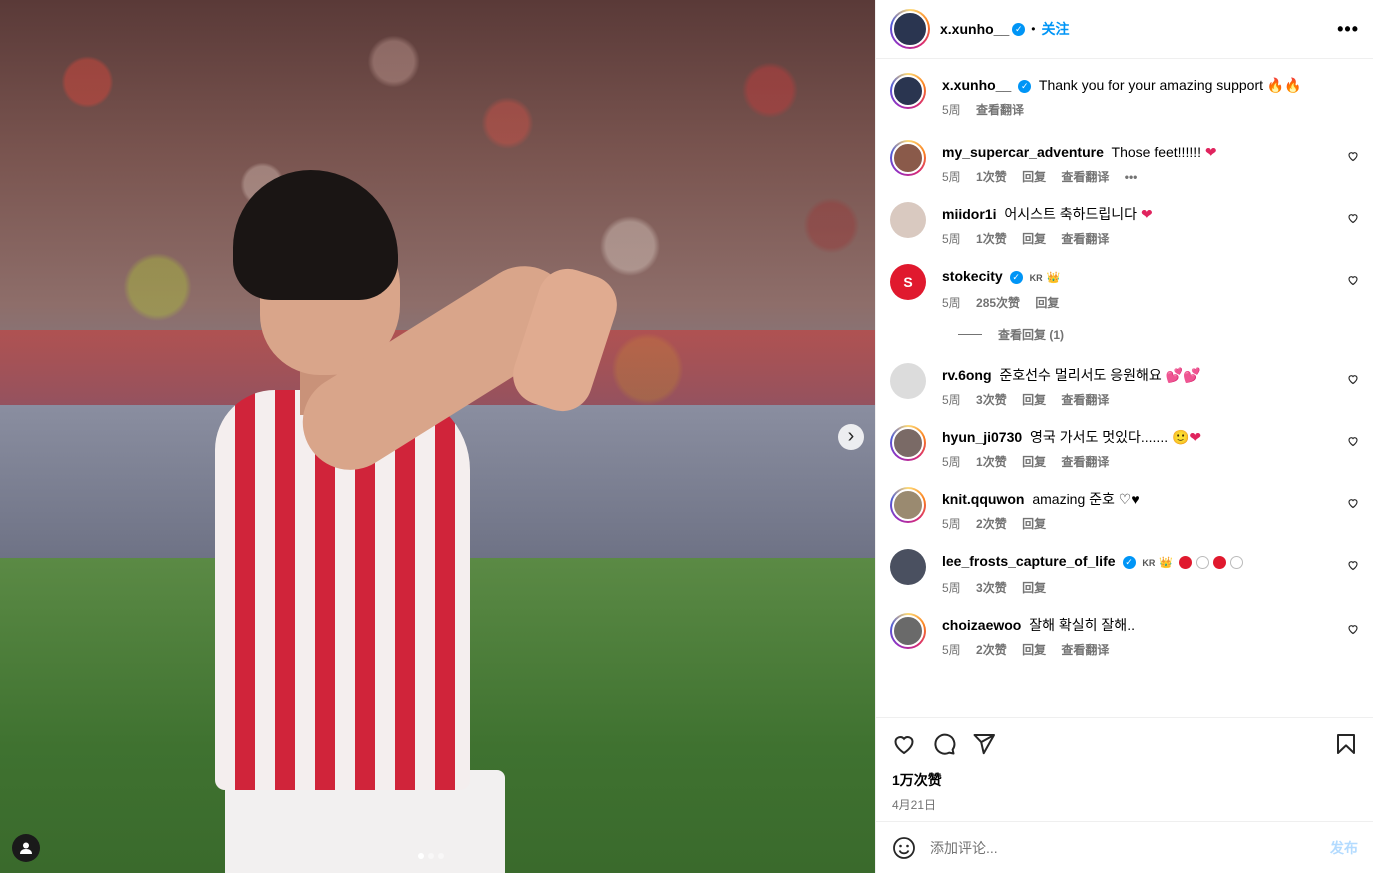  I want to click on carousel-next-button: ›, so click(851, 437).